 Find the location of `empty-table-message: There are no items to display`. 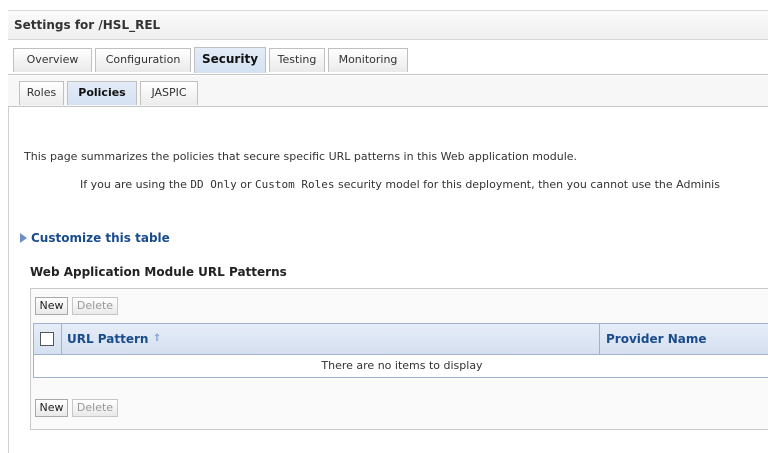

empty-table-message: There are no items to display is located at coordinates (402, 365).